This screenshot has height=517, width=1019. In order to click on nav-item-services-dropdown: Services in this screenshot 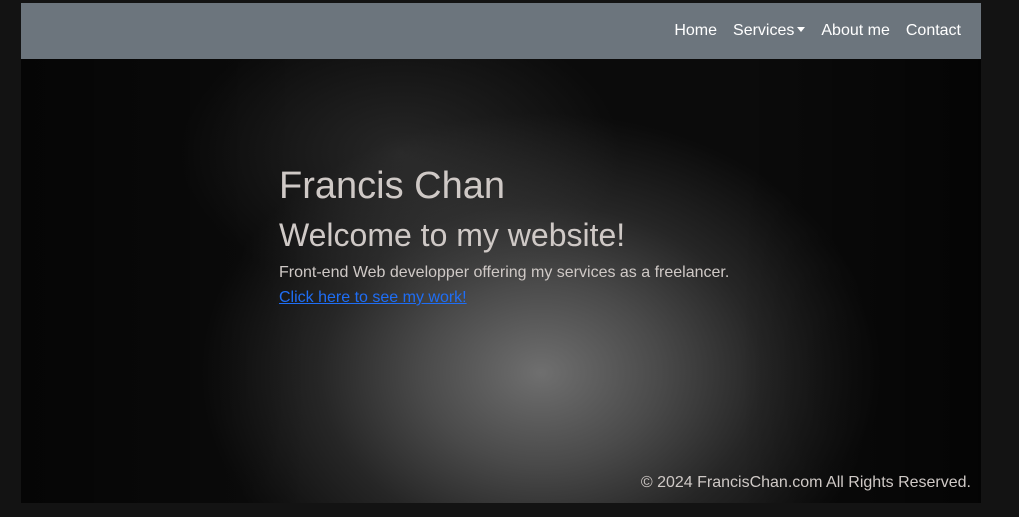, I will do `click(769, 31)`.